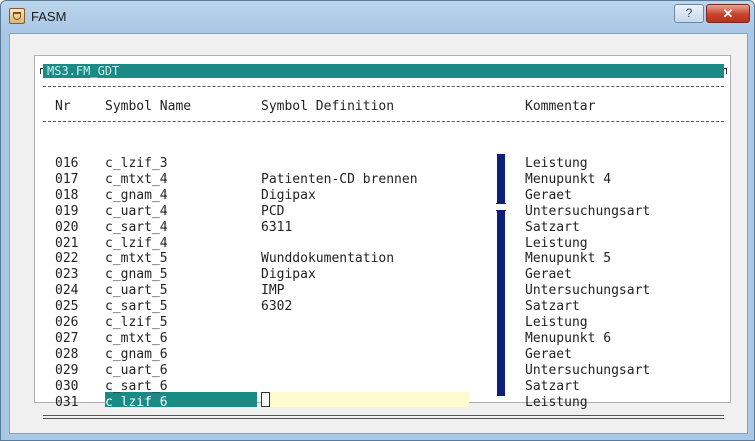 This screenshot has width=755, height=441. What do you see at coordinates (501, 155) in the screenshot?
I see `scrollbar-top-cap` at bounding box center [501, 155].